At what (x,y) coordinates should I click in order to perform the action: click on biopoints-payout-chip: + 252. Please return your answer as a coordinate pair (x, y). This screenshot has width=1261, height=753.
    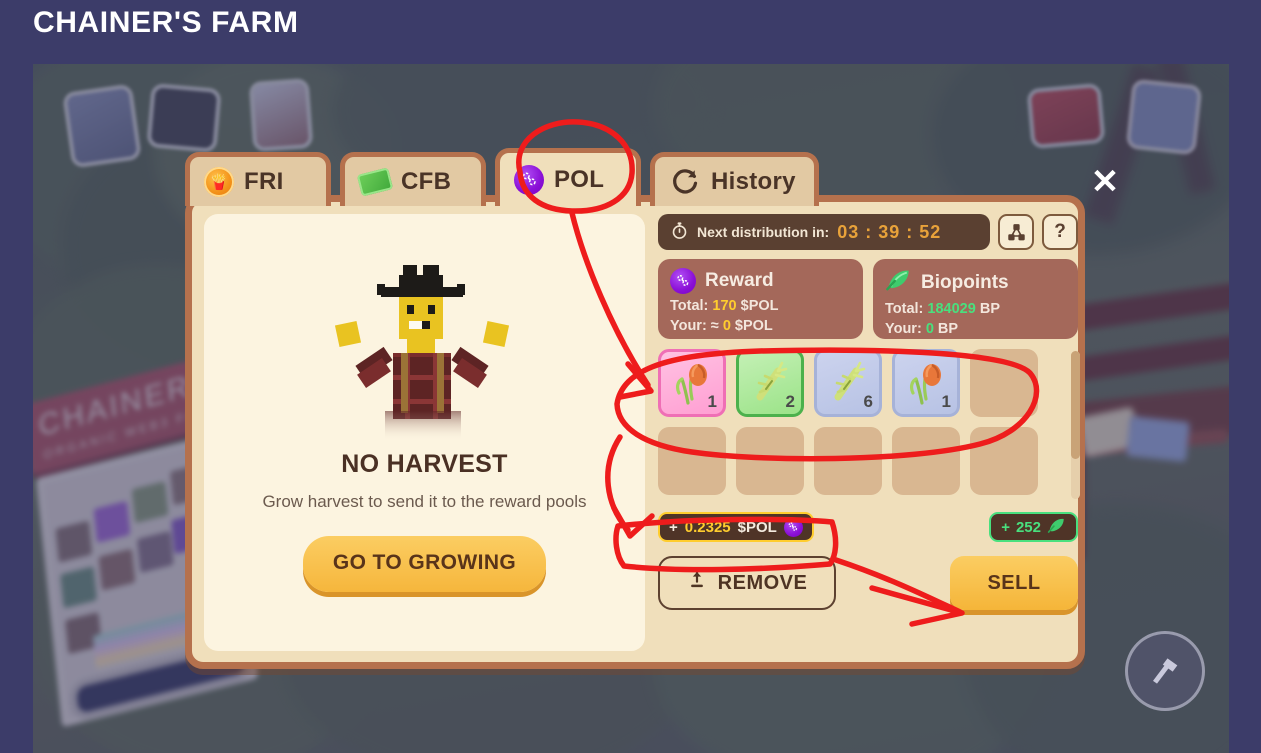
    Looking at the image, I should click on (1033, 527).